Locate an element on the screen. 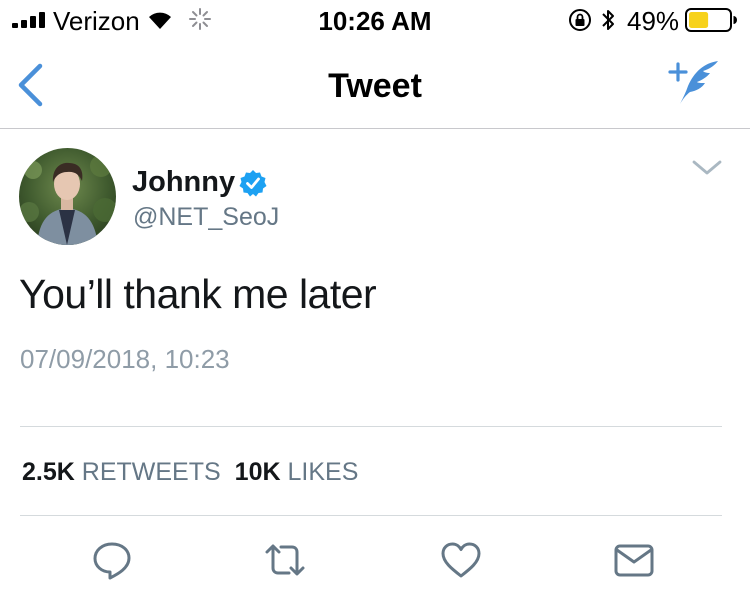 The image size is (750, 593). orientation-lock-icon is located at coordinates (580, 20).